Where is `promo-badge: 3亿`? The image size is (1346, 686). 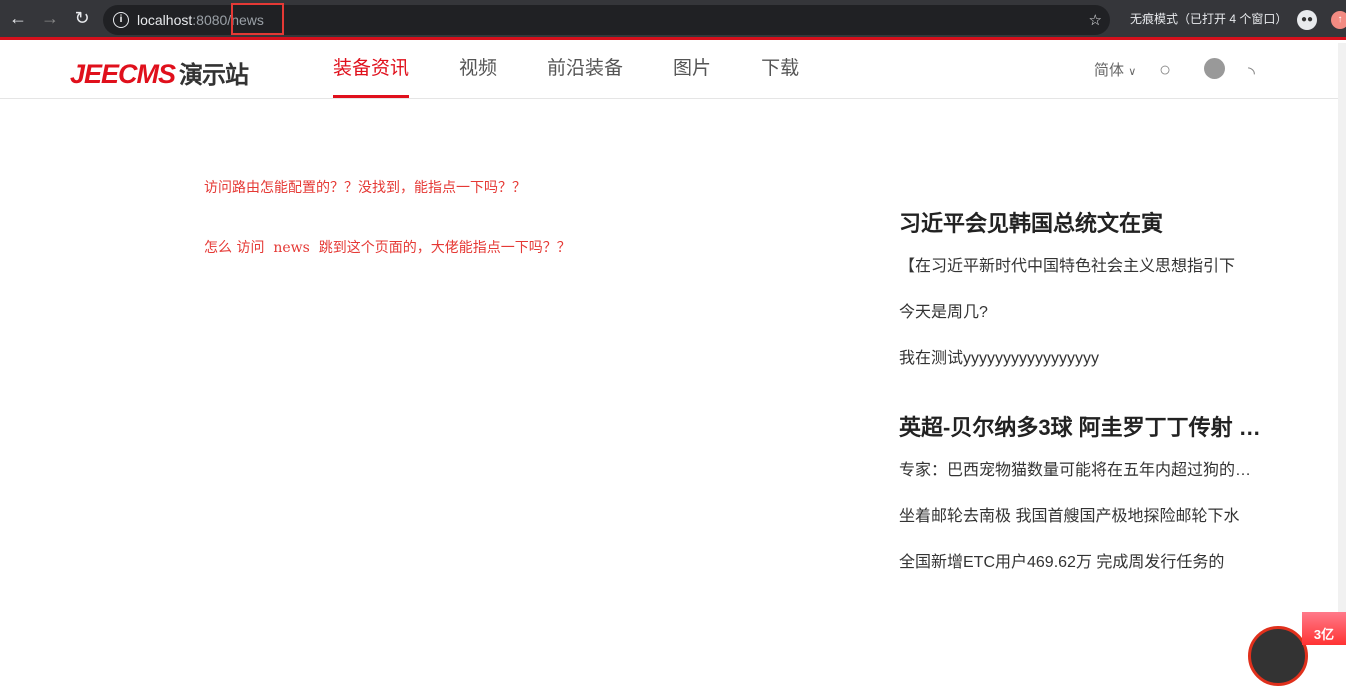 promo-badge: 3亿 is located at coordinates (1324, 628).